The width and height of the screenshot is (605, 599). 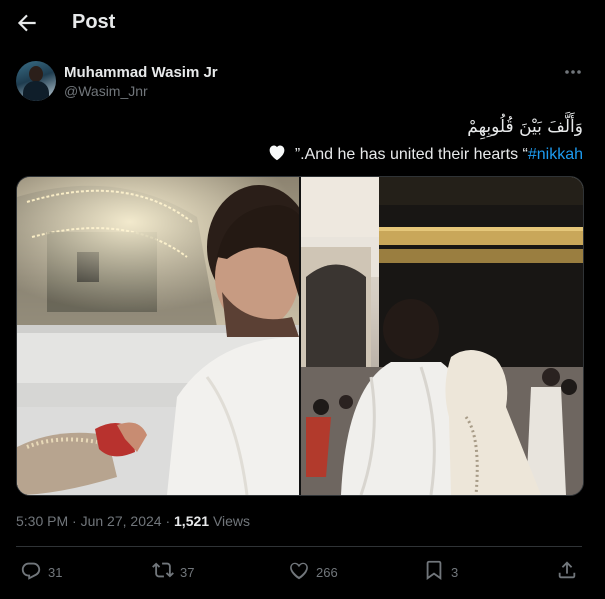 What do you see at coordinates (42, 521) in the screenshot?
I see `post-time: 5:30 PM` at bounding box center [42, 521].